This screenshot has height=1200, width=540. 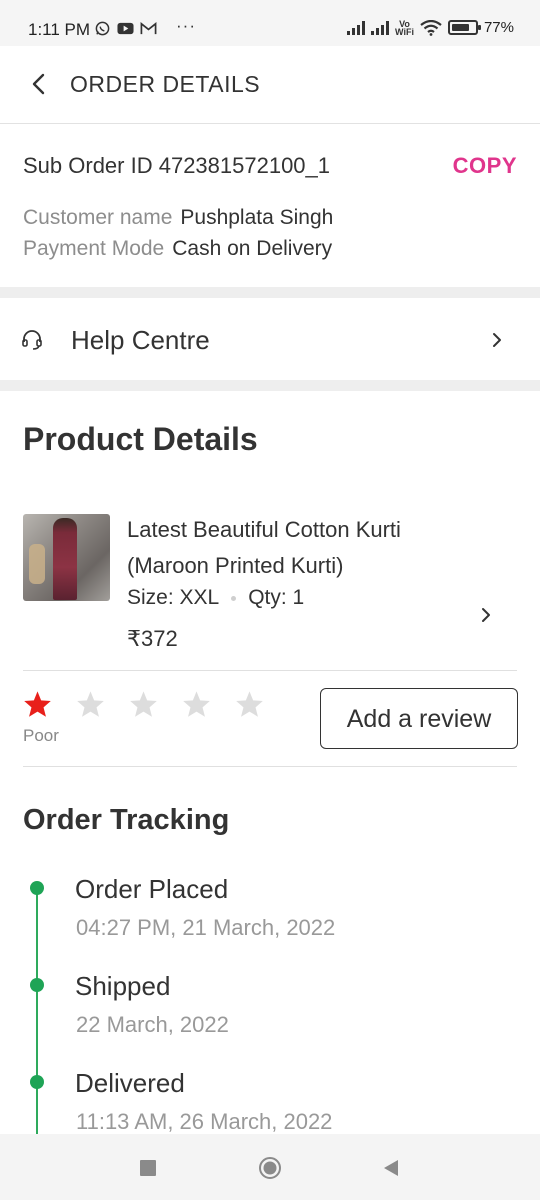 I want to click on help-centre-row: Help Centre, so click(x=270, y=338).